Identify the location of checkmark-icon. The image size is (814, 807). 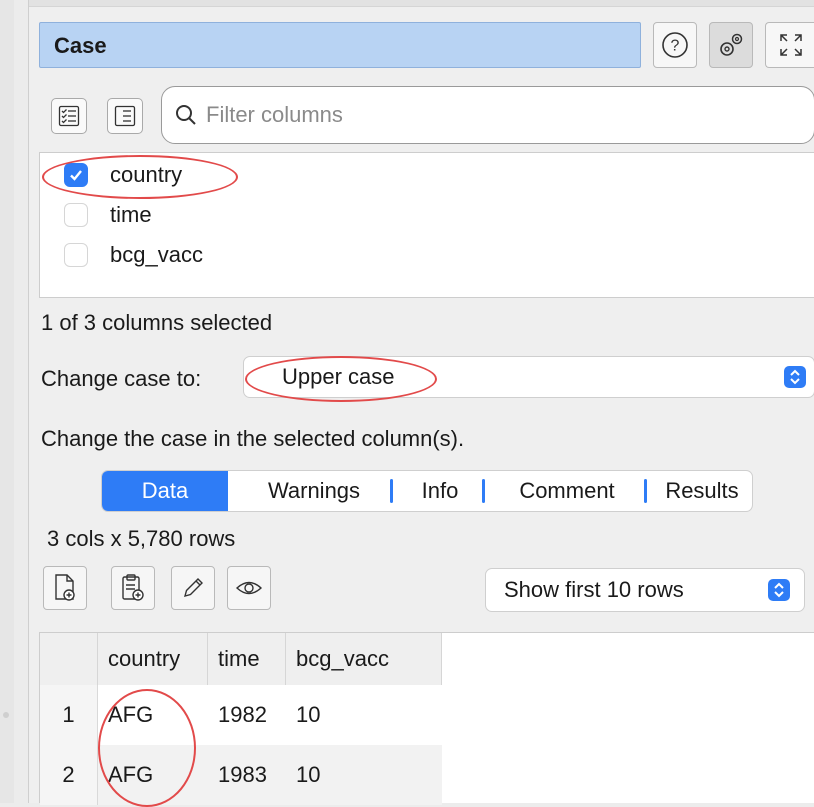
(76, 175).